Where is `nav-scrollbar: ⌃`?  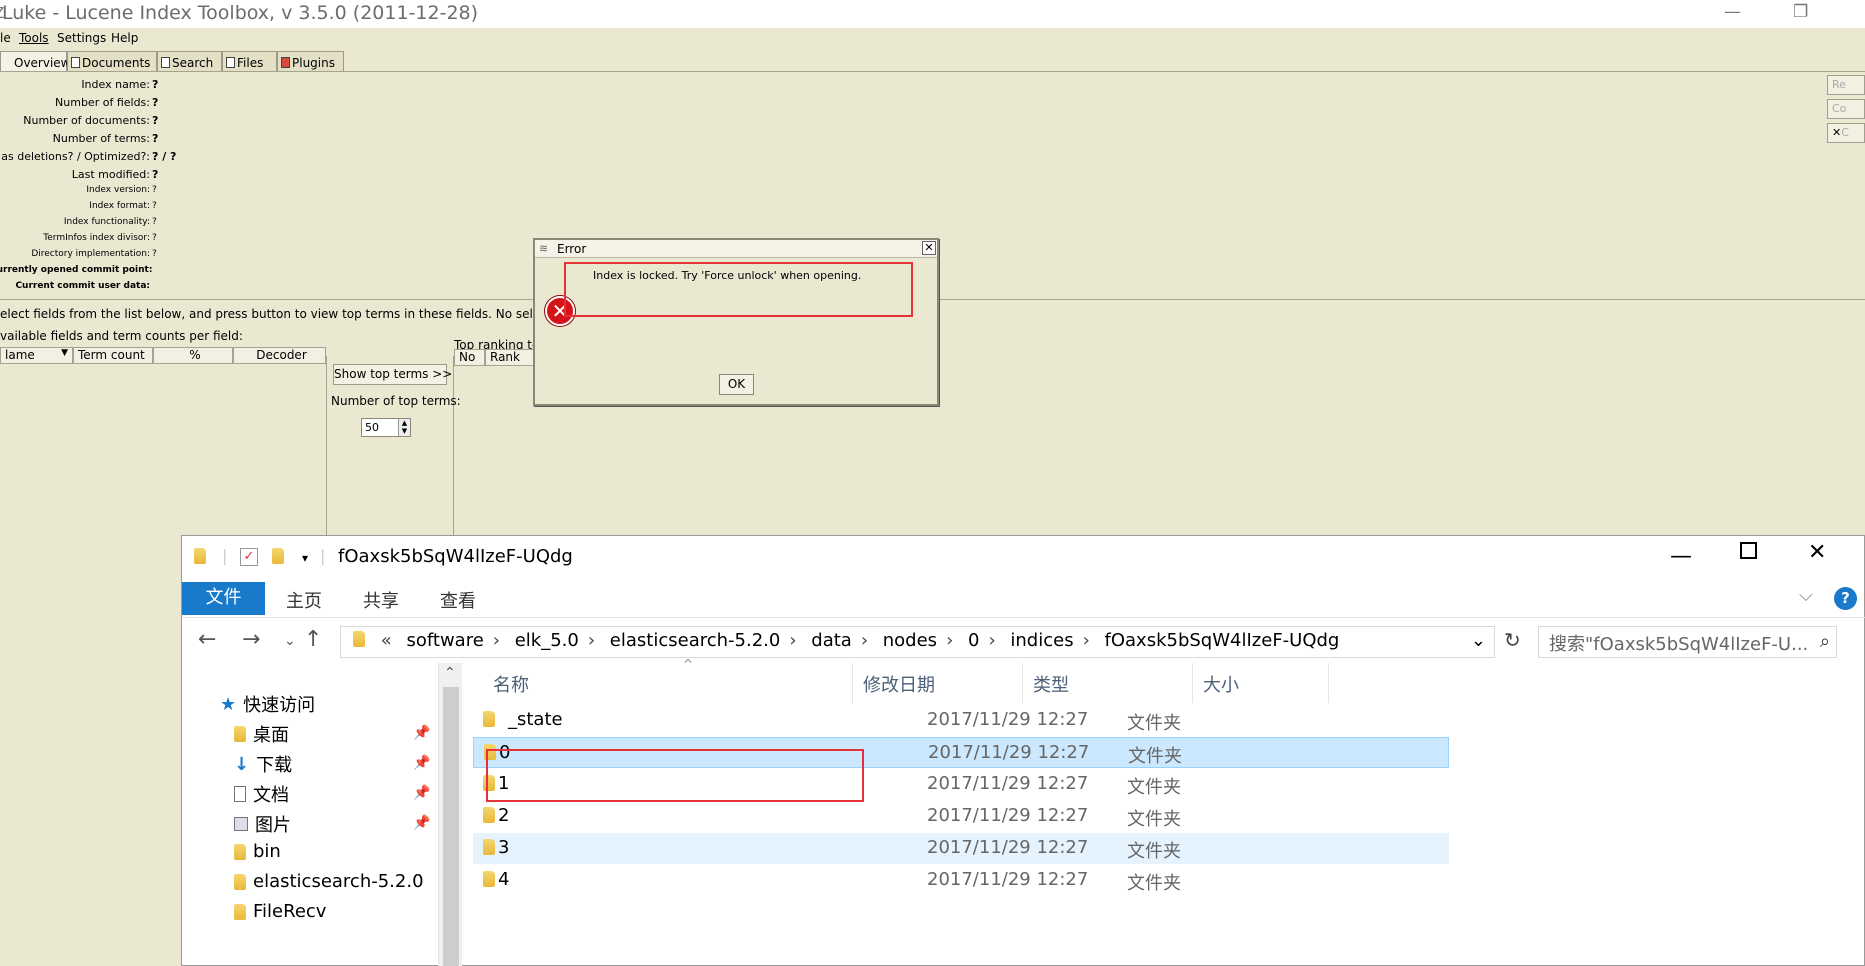
nav-scrollbar: ⌃ is located at coordinates (450, 814).